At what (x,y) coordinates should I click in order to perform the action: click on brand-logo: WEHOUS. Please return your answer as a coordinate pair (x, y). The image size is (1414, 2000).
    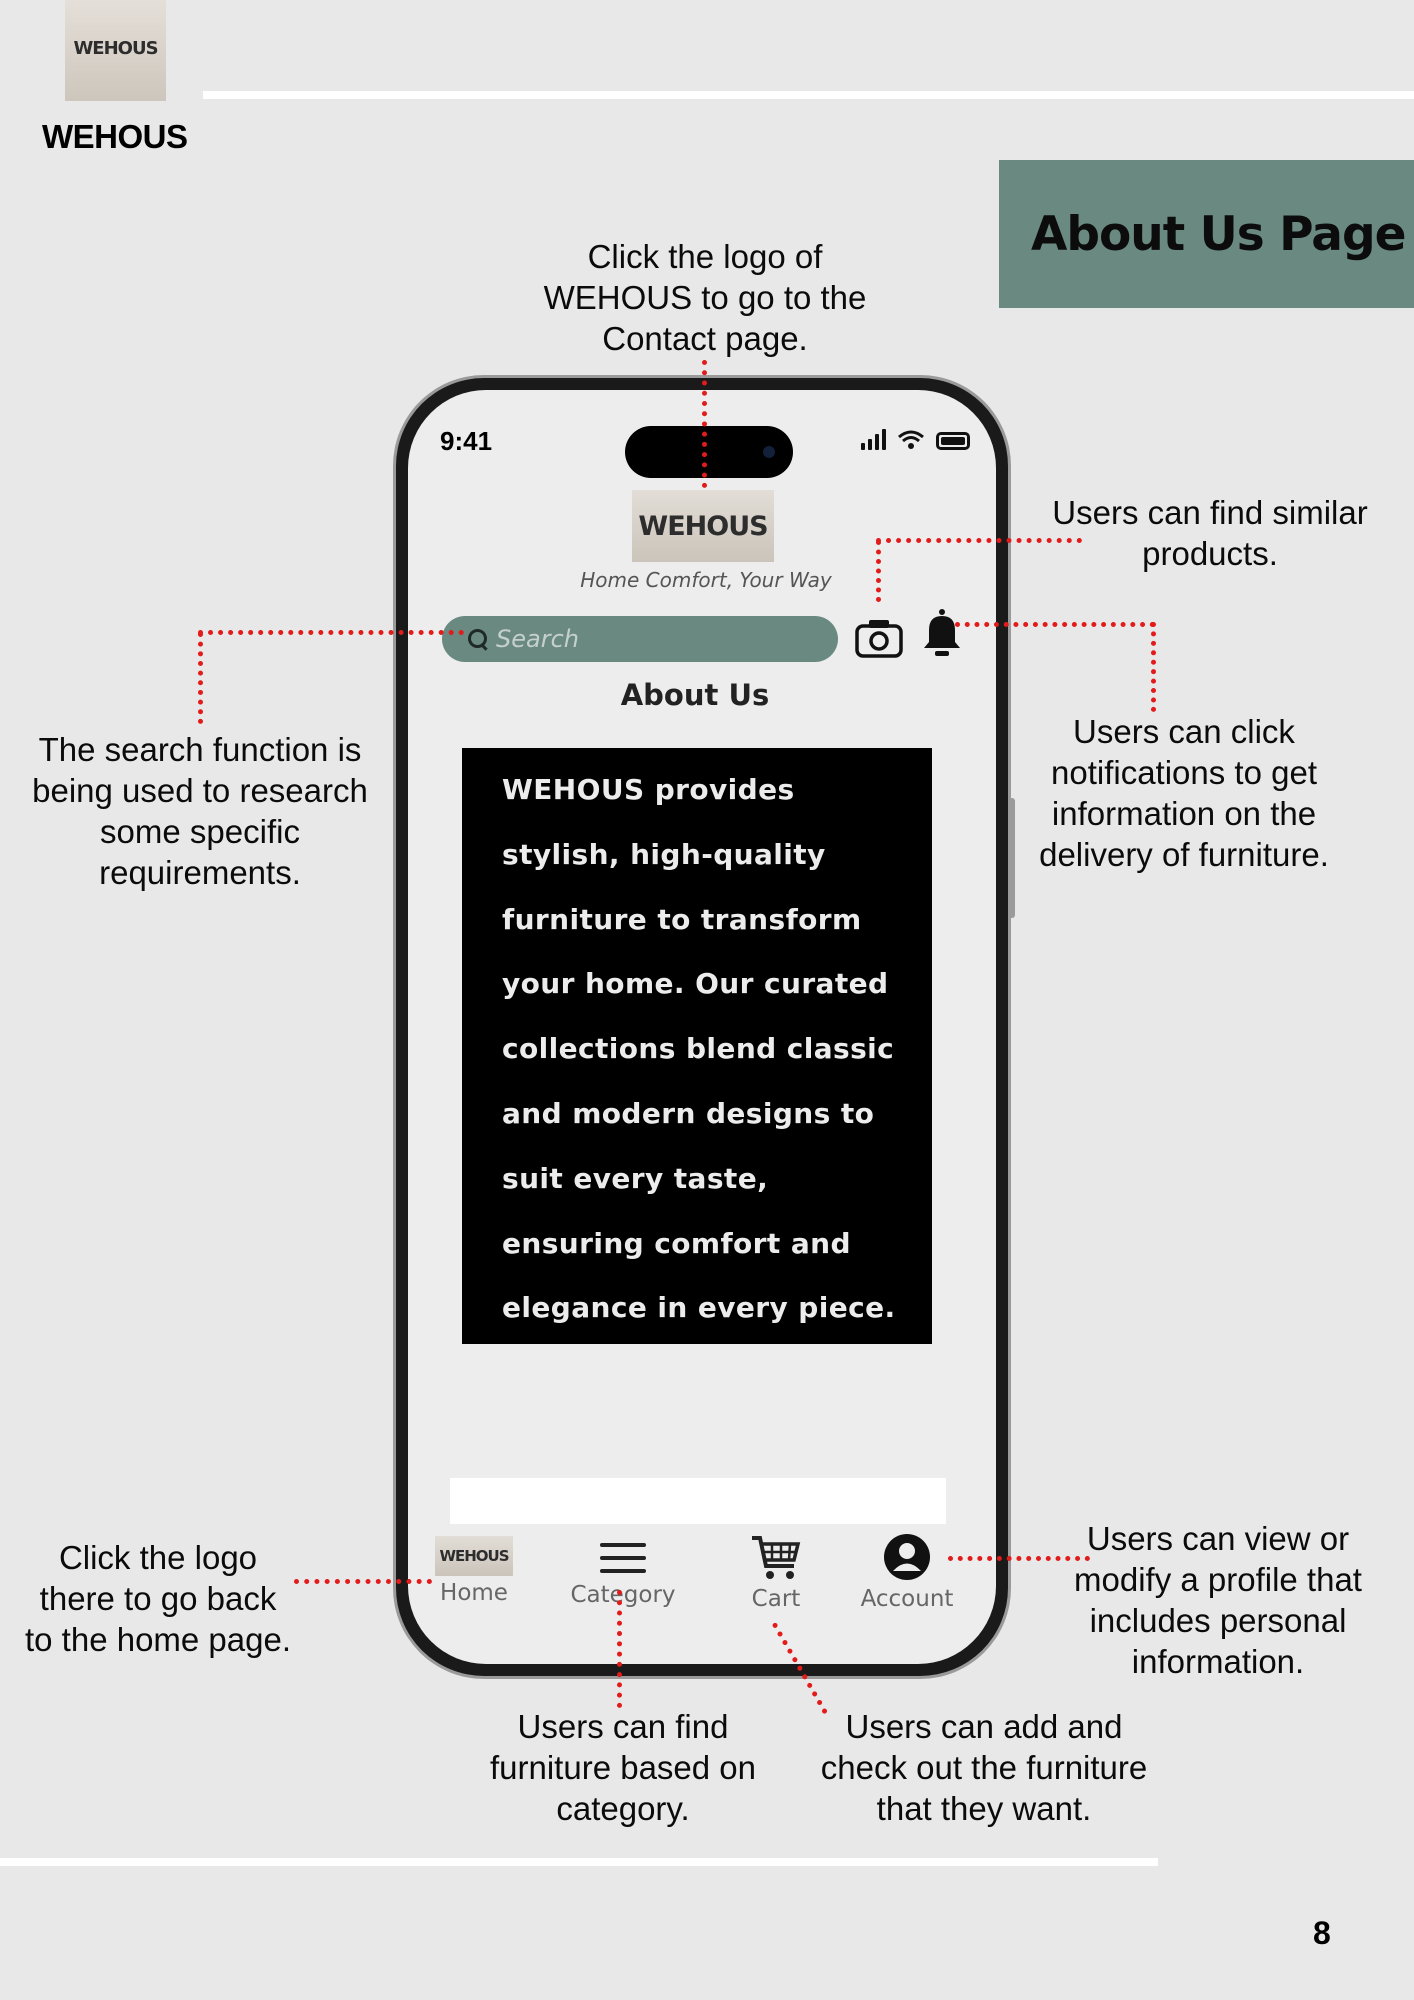
    Looking at the image, I should click on (115, 50).